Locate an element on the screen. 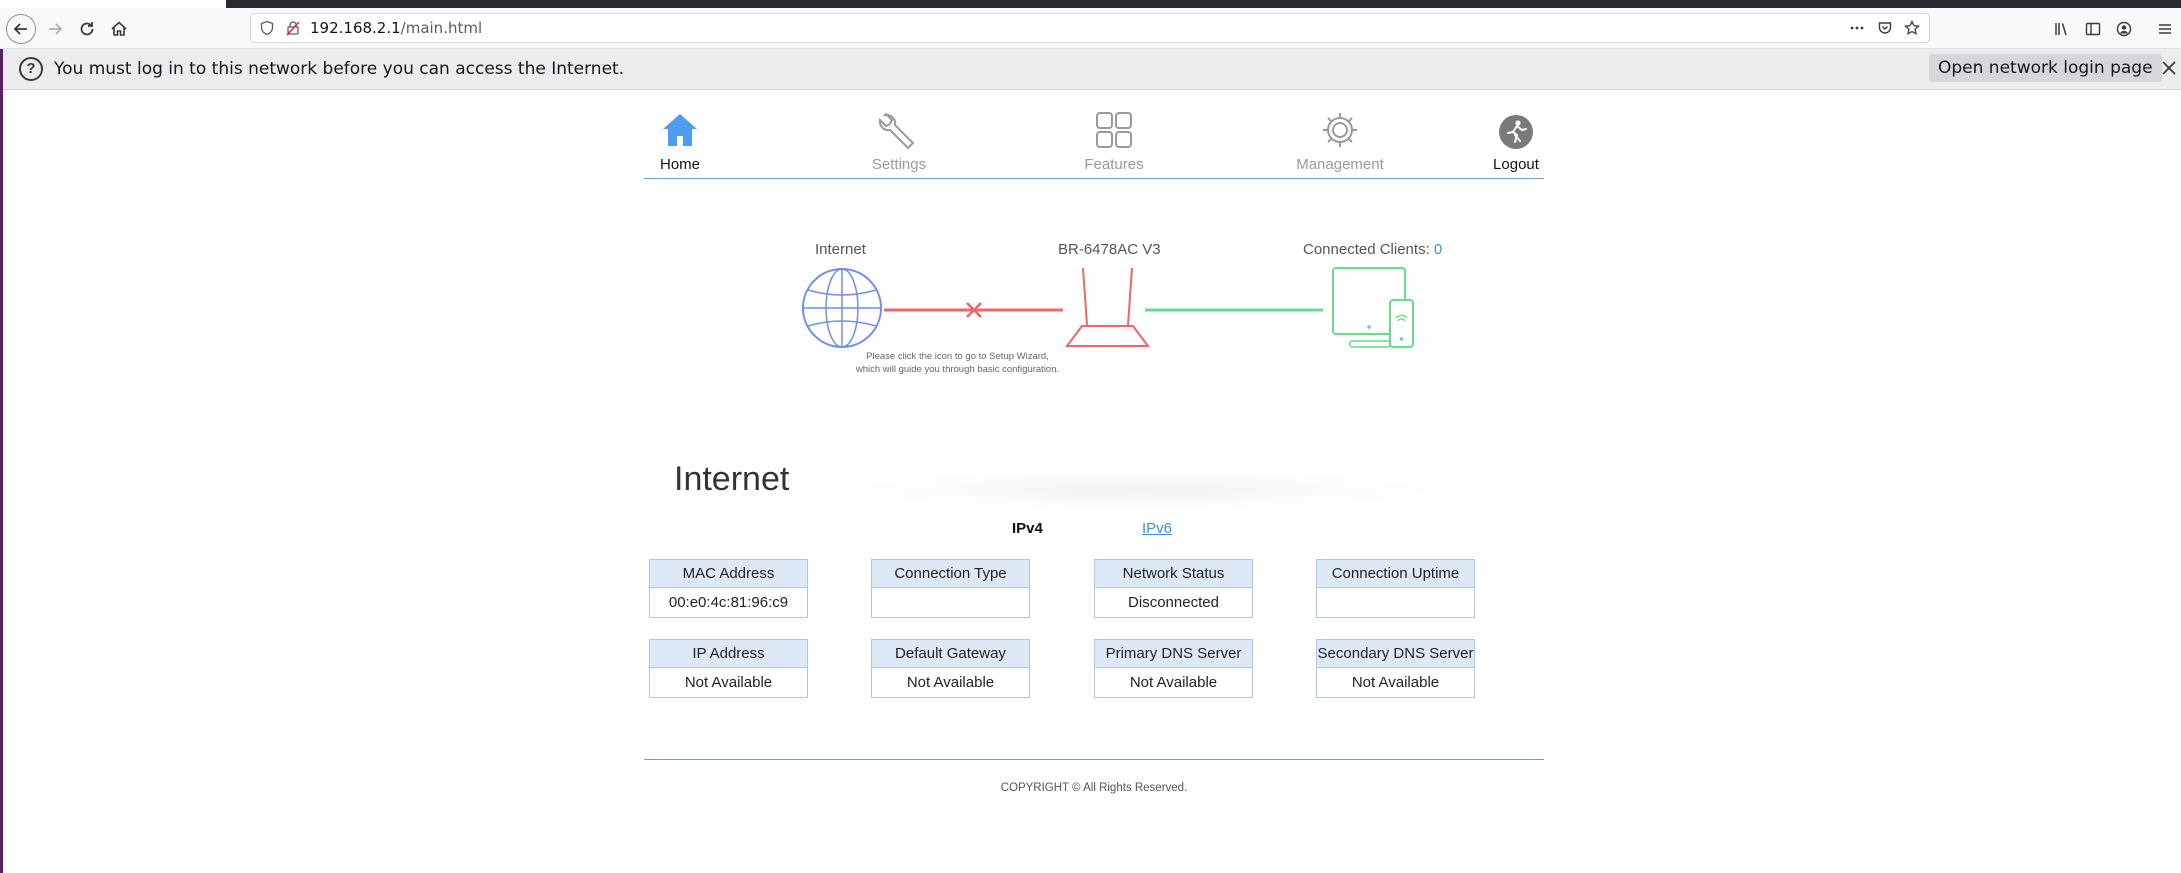 The width and height of the screenshot is (2181, 873). connection-type-cell: Connection Type is located at coordinates (950, 588).